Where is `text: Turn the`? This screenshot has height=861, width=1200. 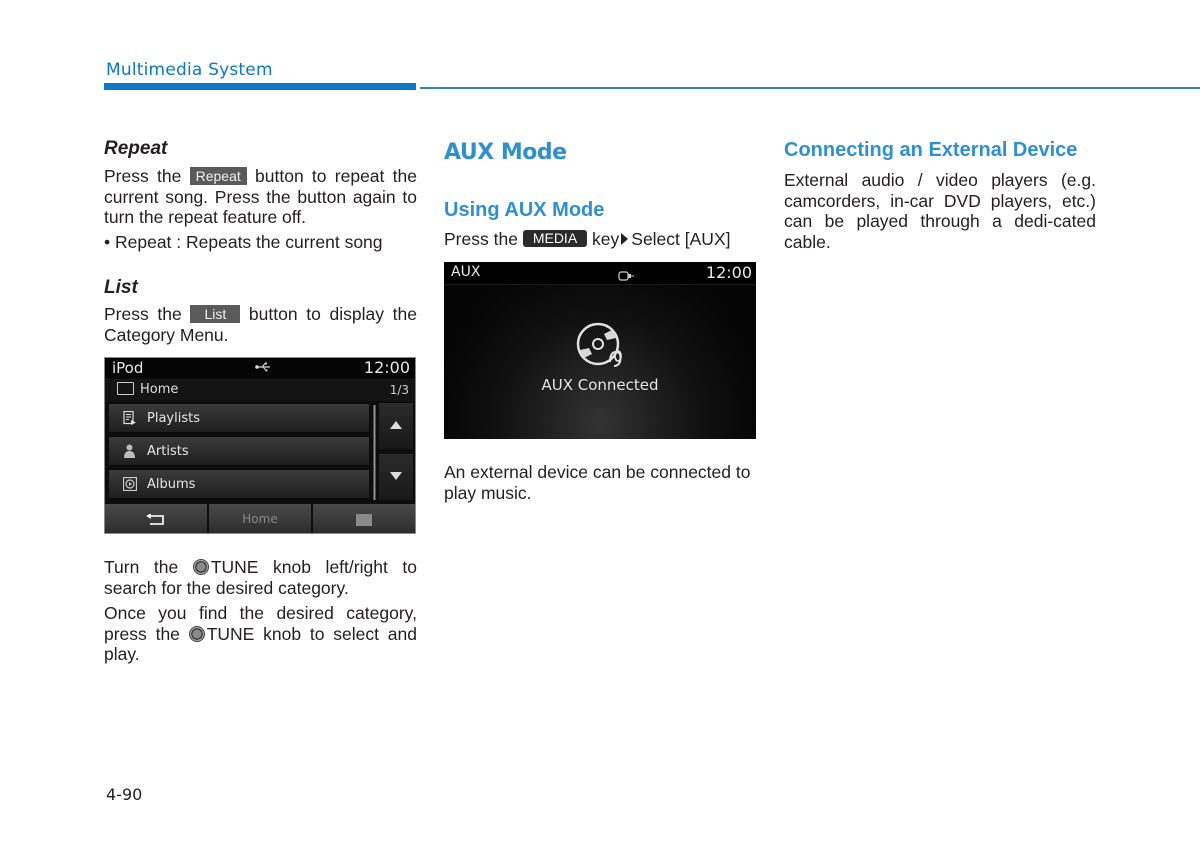
text: Turn the is located at coordinates (141, 567).